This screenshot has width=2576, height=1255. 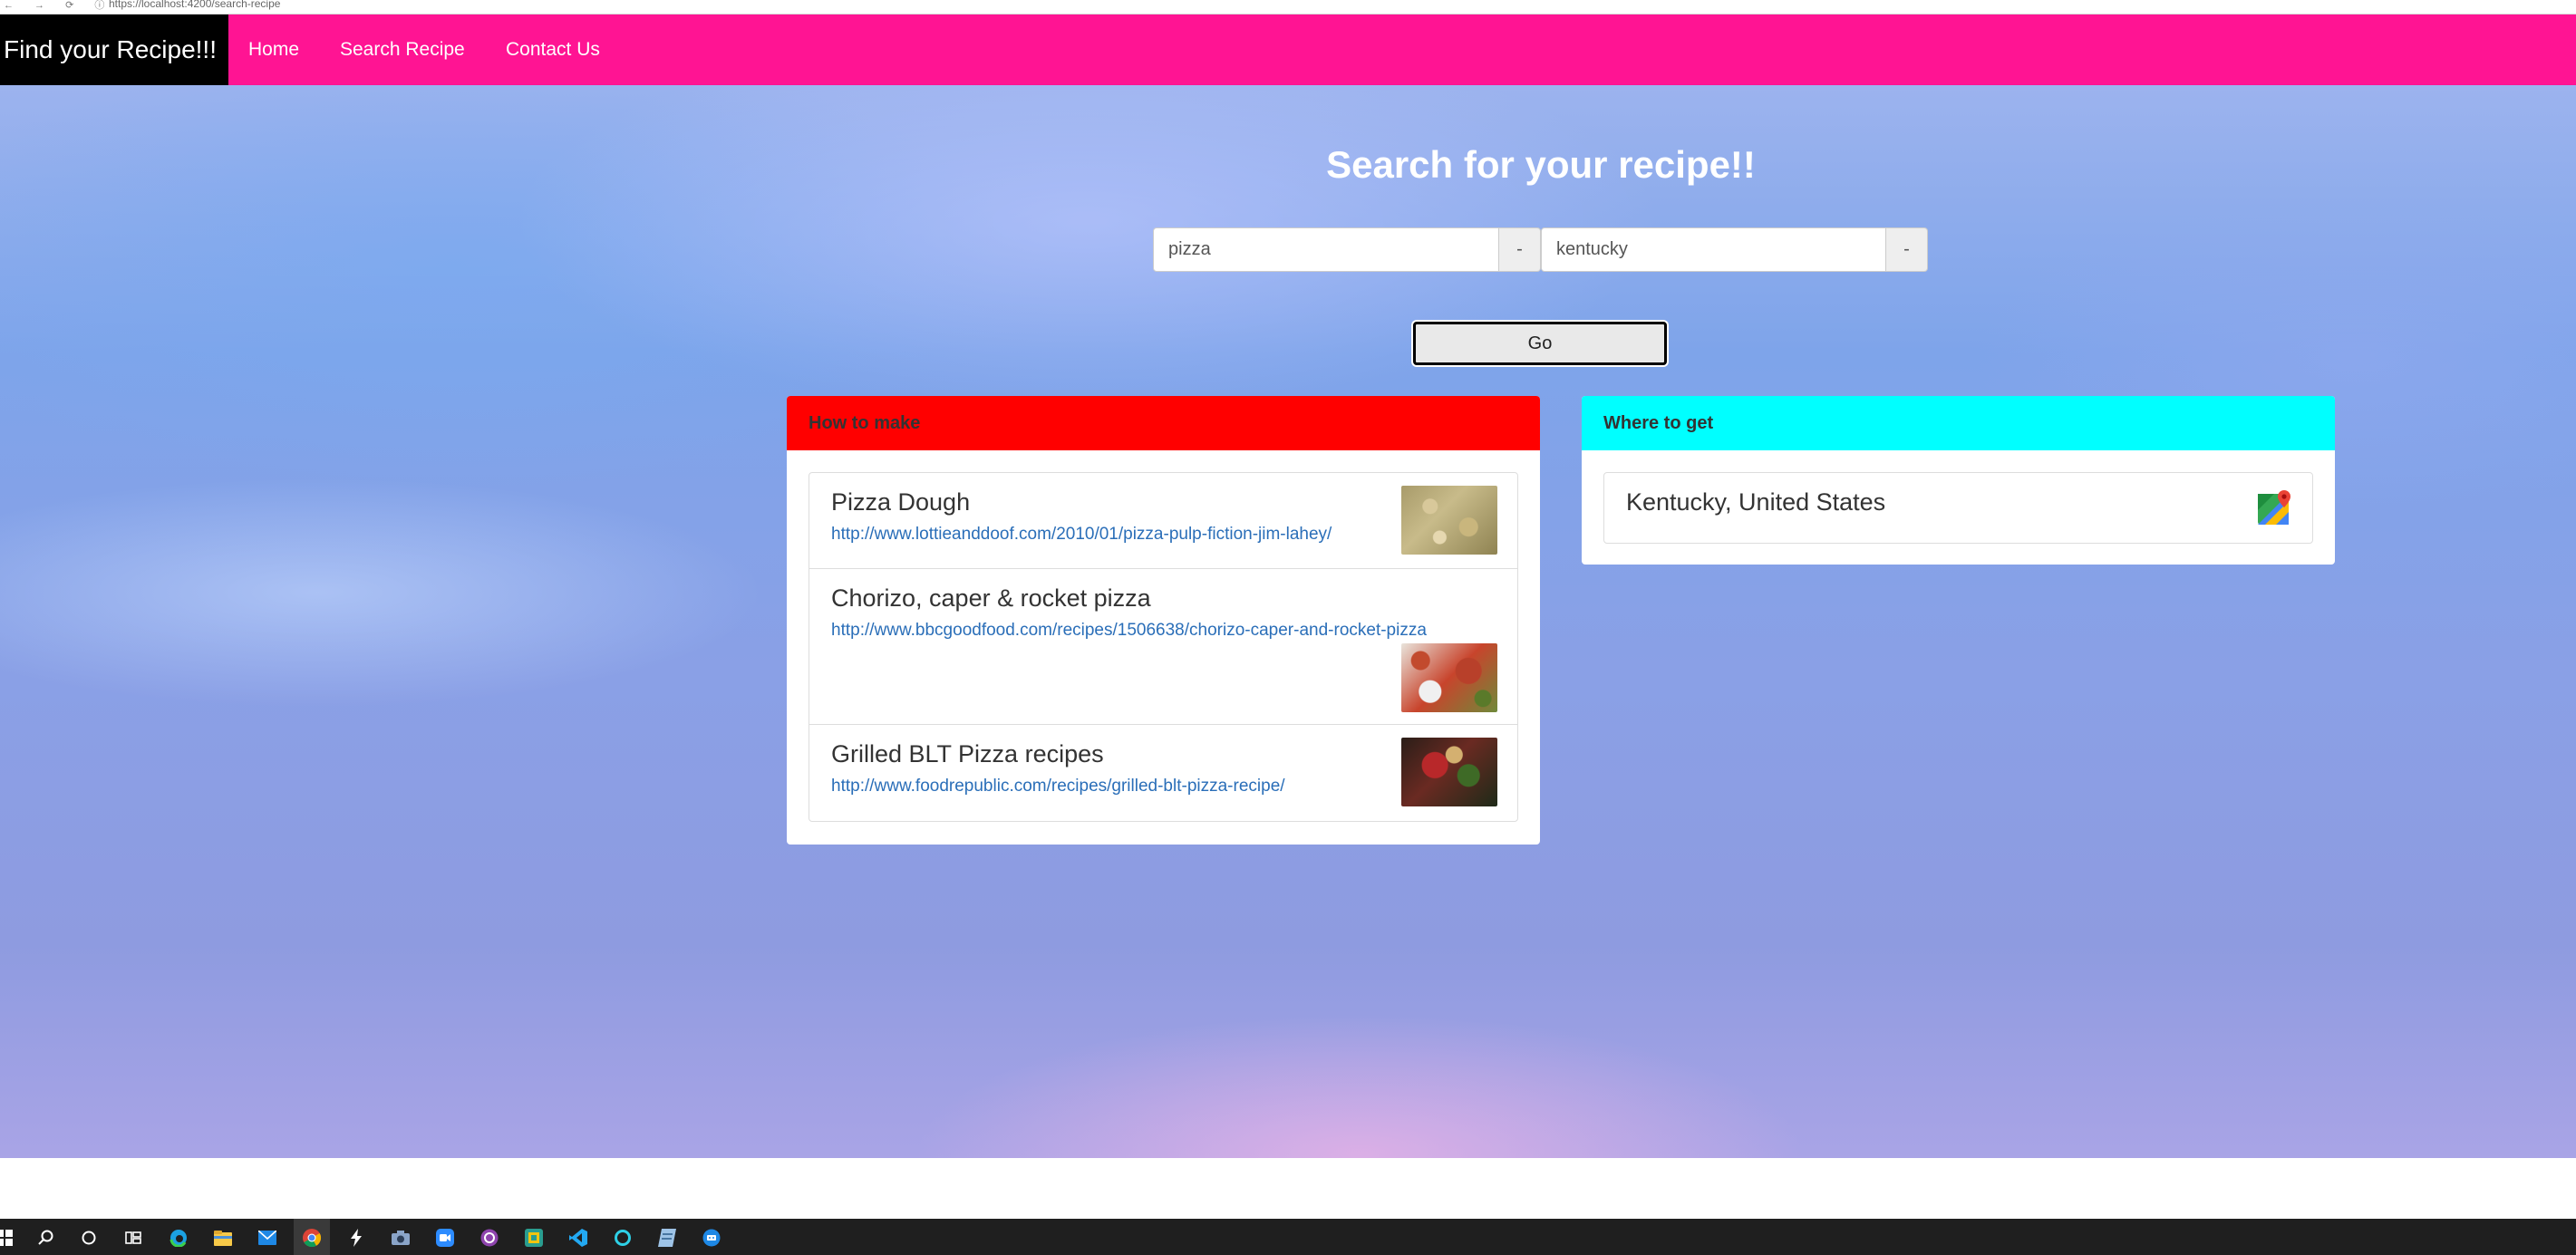 What do you see at coordinates (114, 49) in the screenshot?
I see `brand-logo: Find your Recipe!!!` at bounding box center [114, 49].